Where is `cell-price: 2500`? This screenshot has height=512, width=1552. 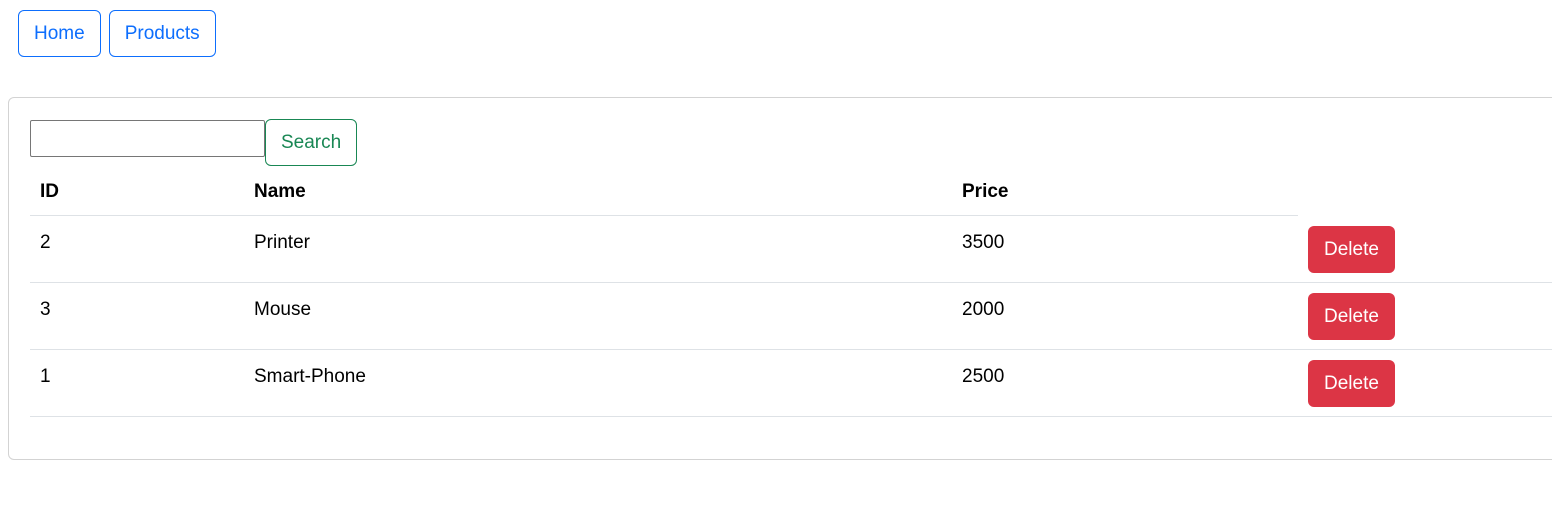
cell-price: 2500 is located at coordinates (1125, 383).